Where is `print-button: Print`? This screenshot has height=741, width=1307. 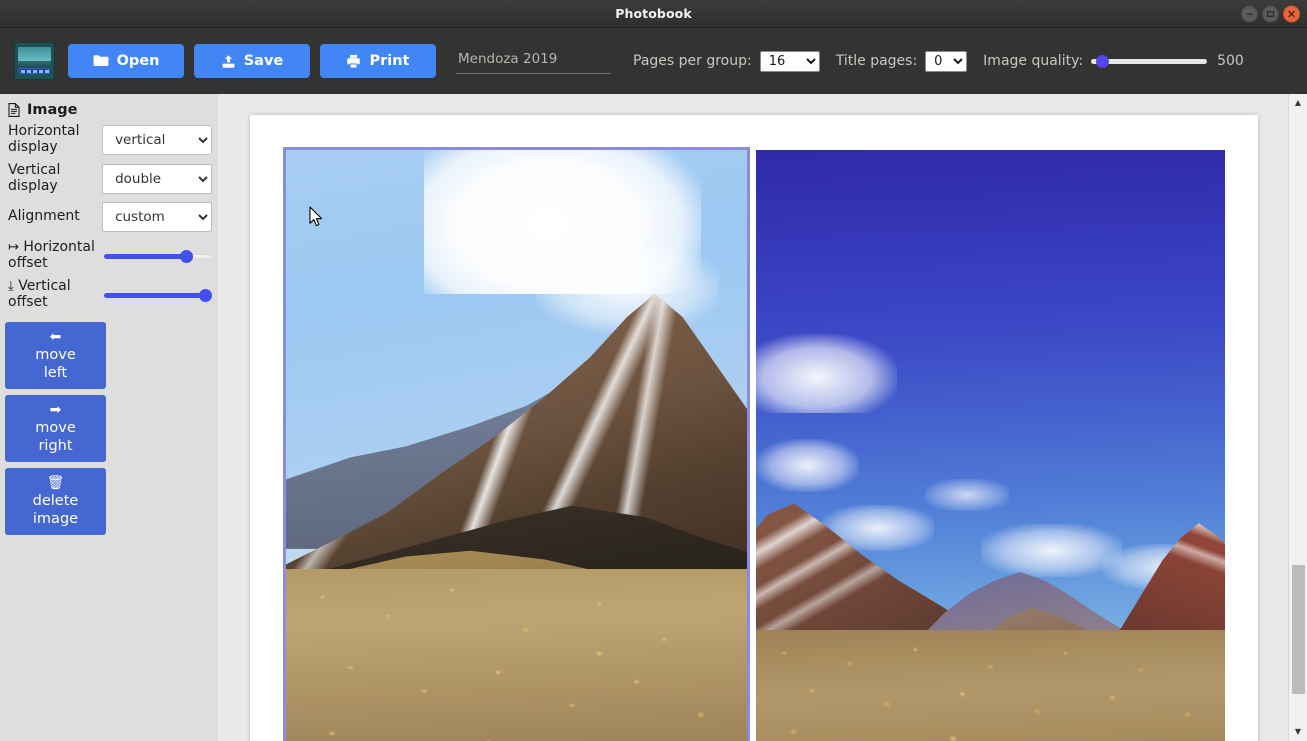 print-button: Print is located at coordinates (378, 61).